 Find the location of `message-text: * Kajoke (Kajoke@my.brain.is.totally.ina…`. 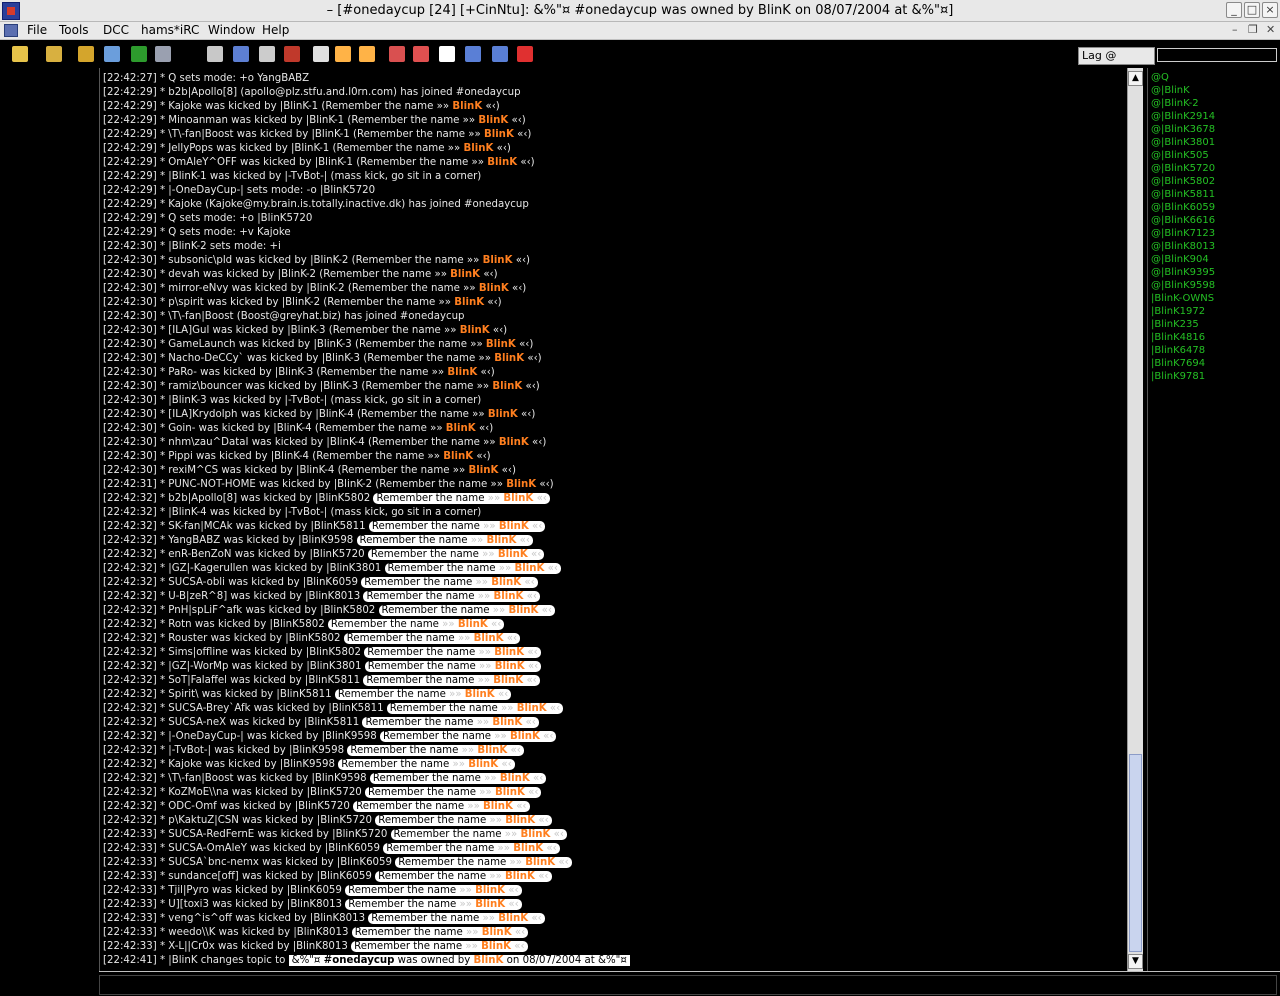

message-text: * Kajoke (Kajoke@my.brain.is.totally.ina… is located at coordinates (342, 204).